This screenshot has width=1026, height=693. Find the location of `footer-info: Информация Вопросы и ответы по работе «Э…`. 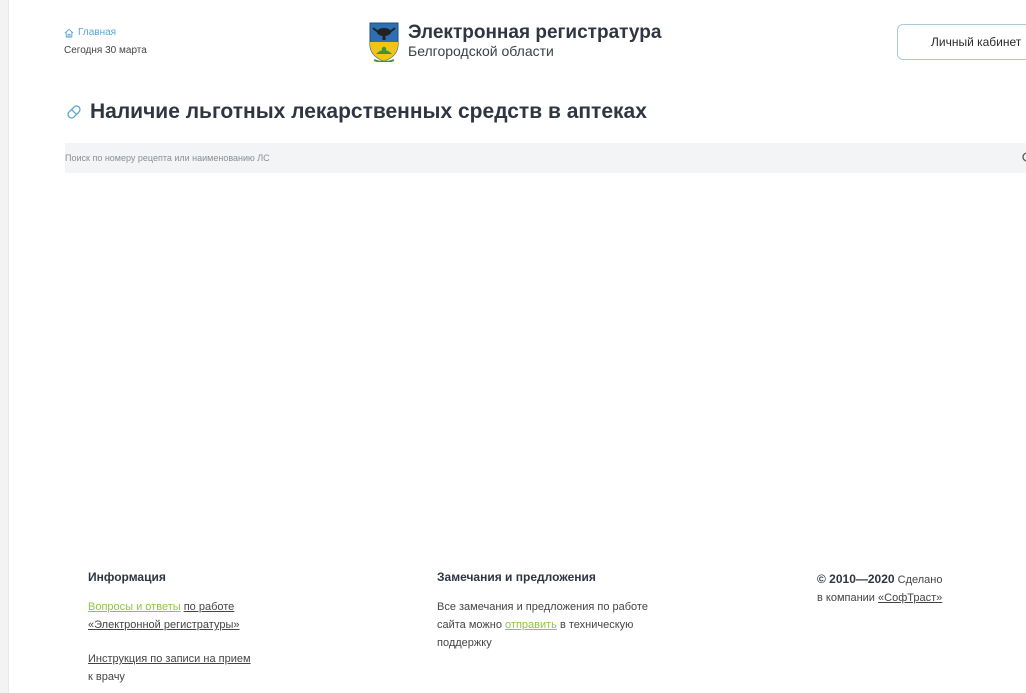

footer-info: Информация Вопросы и ответы по работе «Э… is located at coordinates (208, 628).